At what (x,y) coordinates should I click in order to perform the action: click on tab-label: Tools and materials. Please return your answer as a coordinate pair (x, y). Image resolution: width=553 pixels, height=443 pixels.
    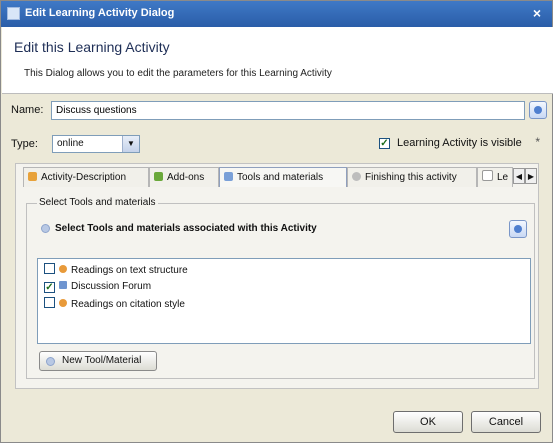
    Looking at the image, I should click on (280, 177).